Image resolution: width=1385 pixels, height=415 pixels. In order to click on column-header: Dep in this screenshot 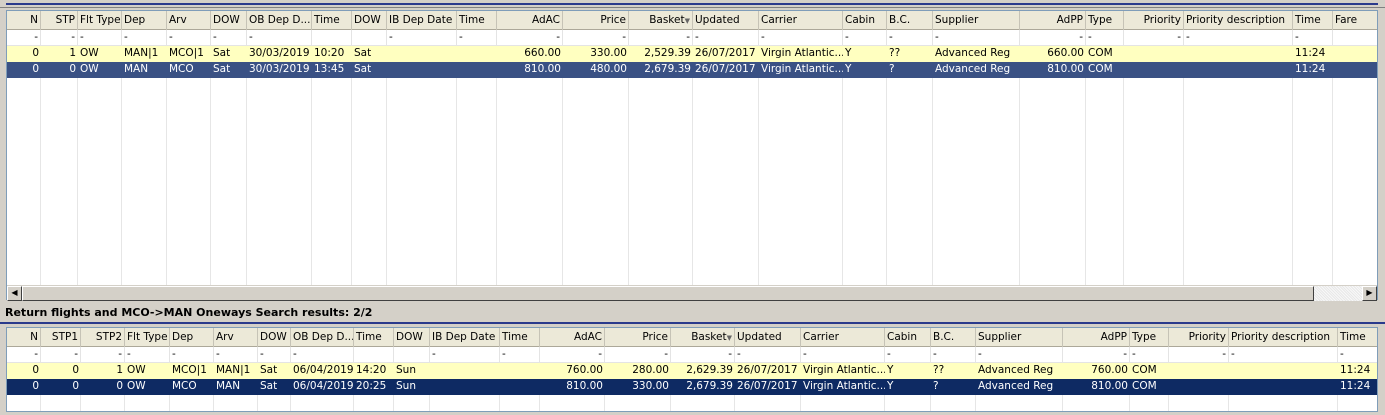, I will do `click(144, 20)`.